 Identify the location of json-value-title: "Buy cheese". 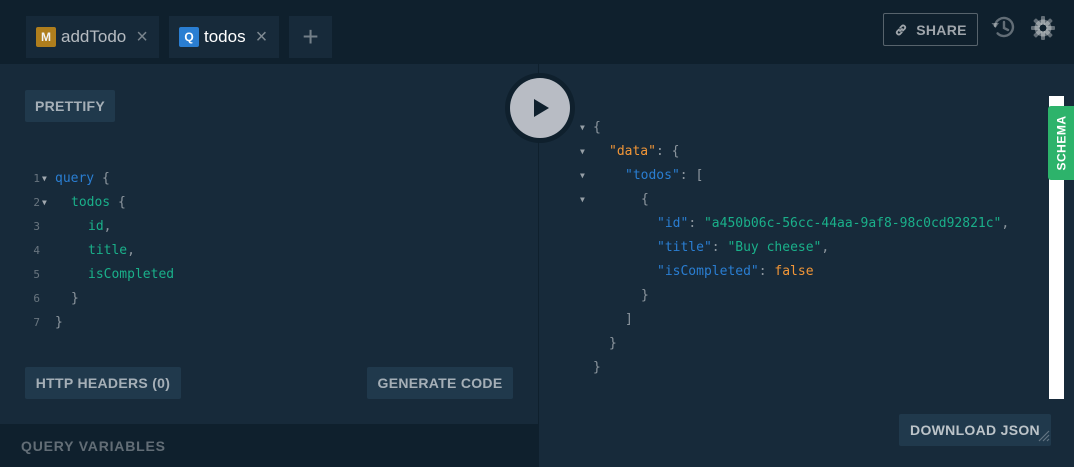
(774, 247).